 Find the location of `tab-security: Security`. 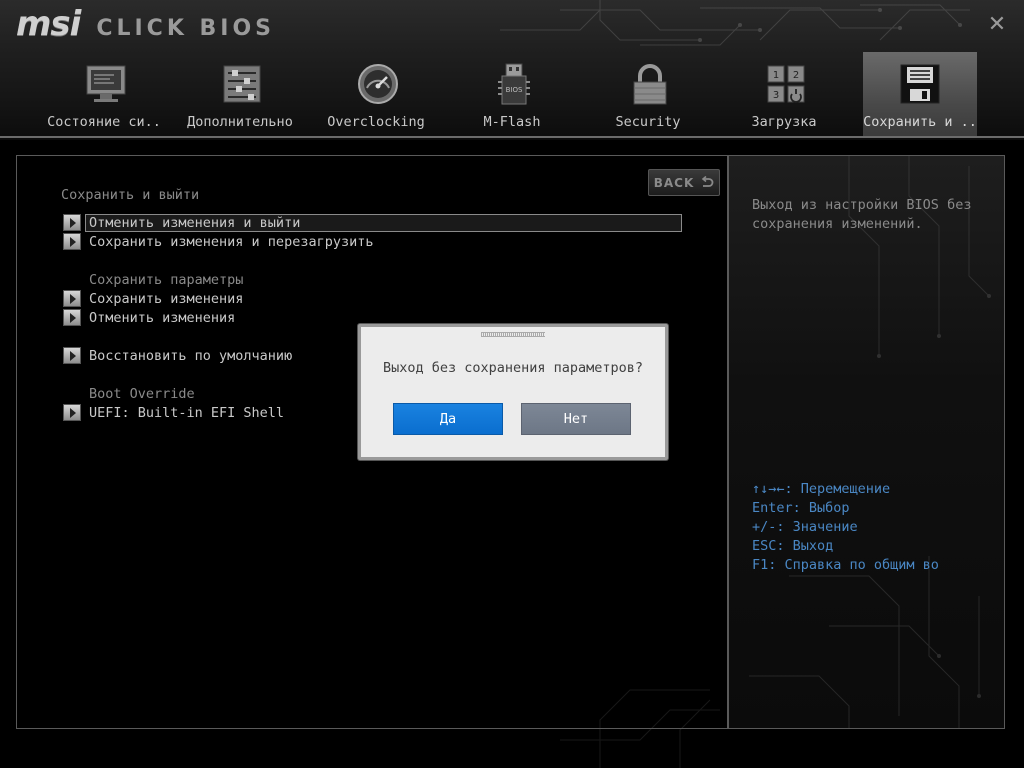

tab-security: Security is located at coordinates (648, 95).